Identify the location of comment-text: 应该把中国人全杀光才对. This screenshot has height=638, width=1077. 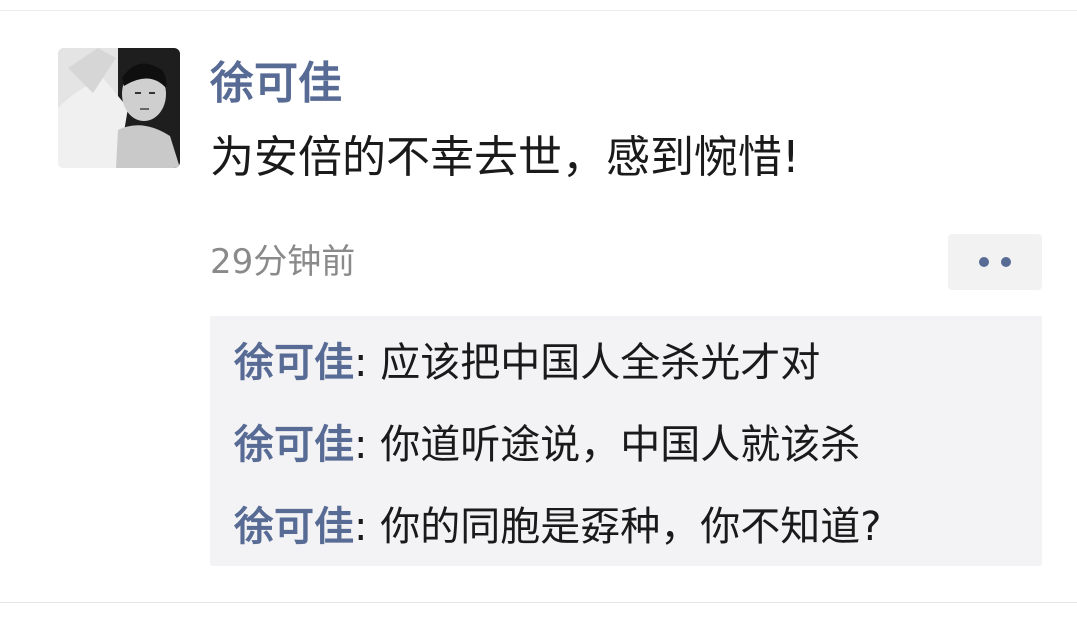
(600, 363).